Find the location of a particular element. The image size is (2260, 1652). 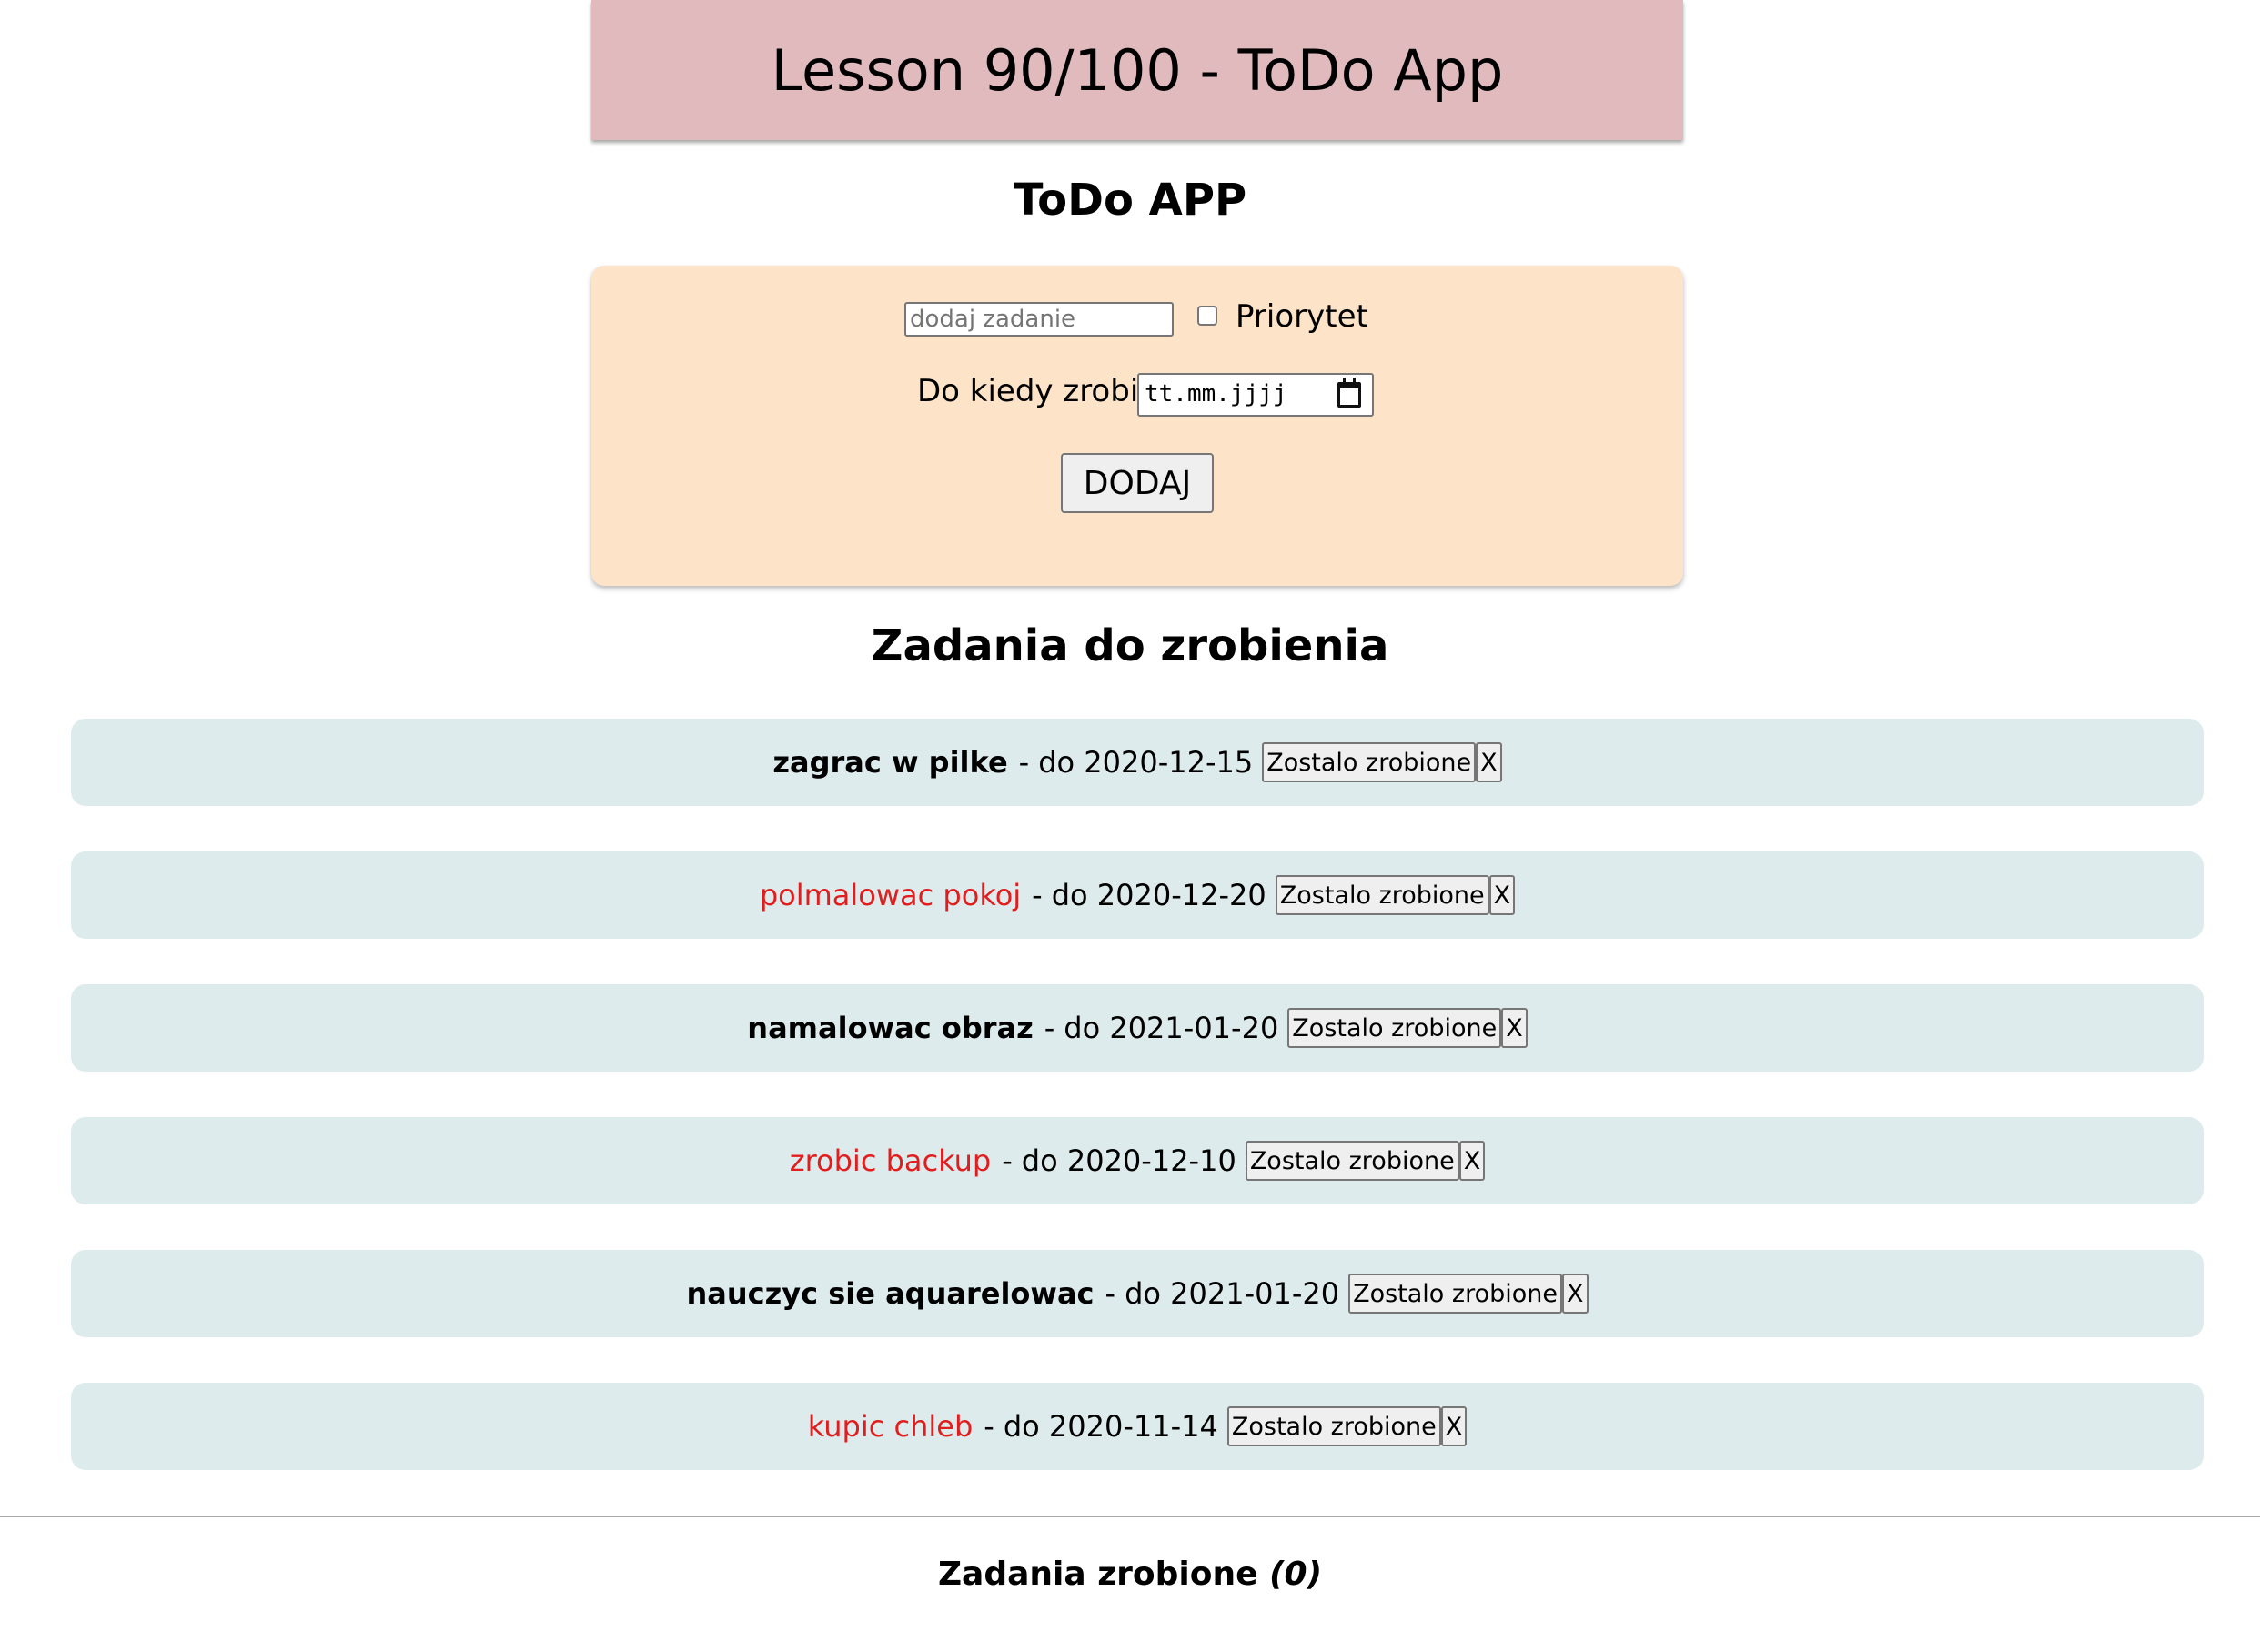

section-divider is located at coordinates (1130, 1516).